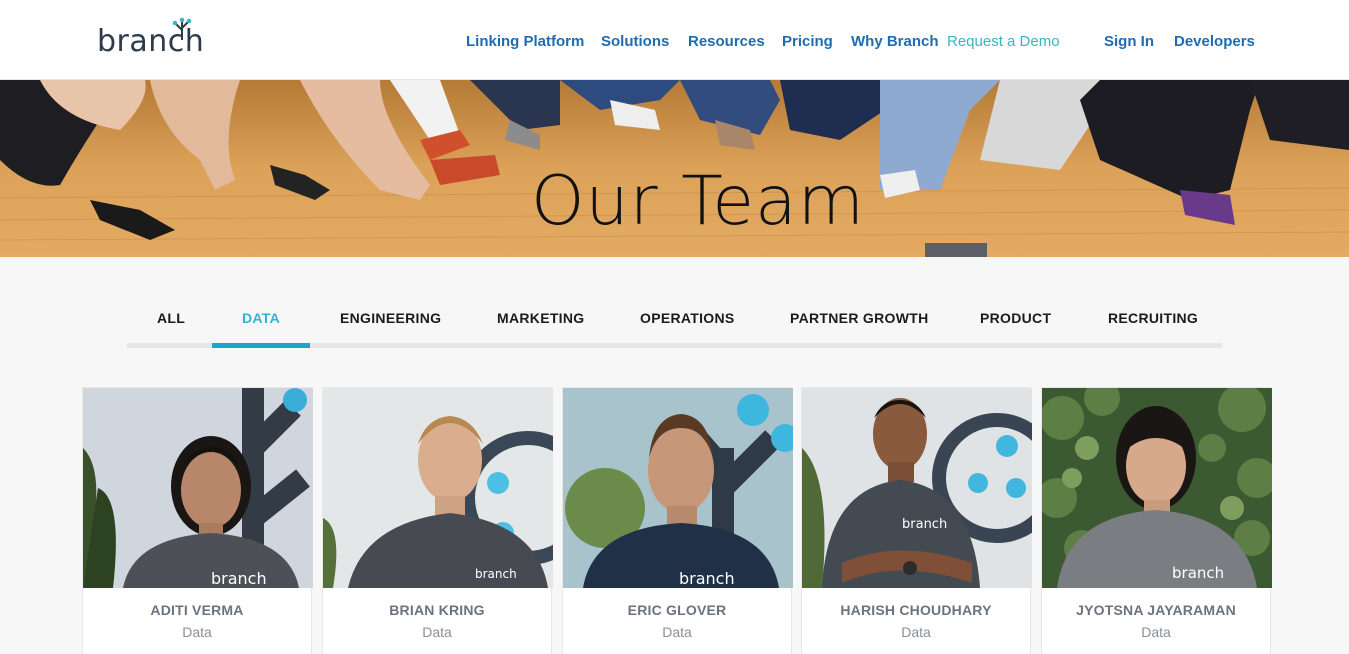 Image resolution: width=1349 pixels, height=654 pixels. What do you see at coordinates (1214, 41) in the screenshot?
I see `developers-link: Developers` at bounding box center [1214, 41].